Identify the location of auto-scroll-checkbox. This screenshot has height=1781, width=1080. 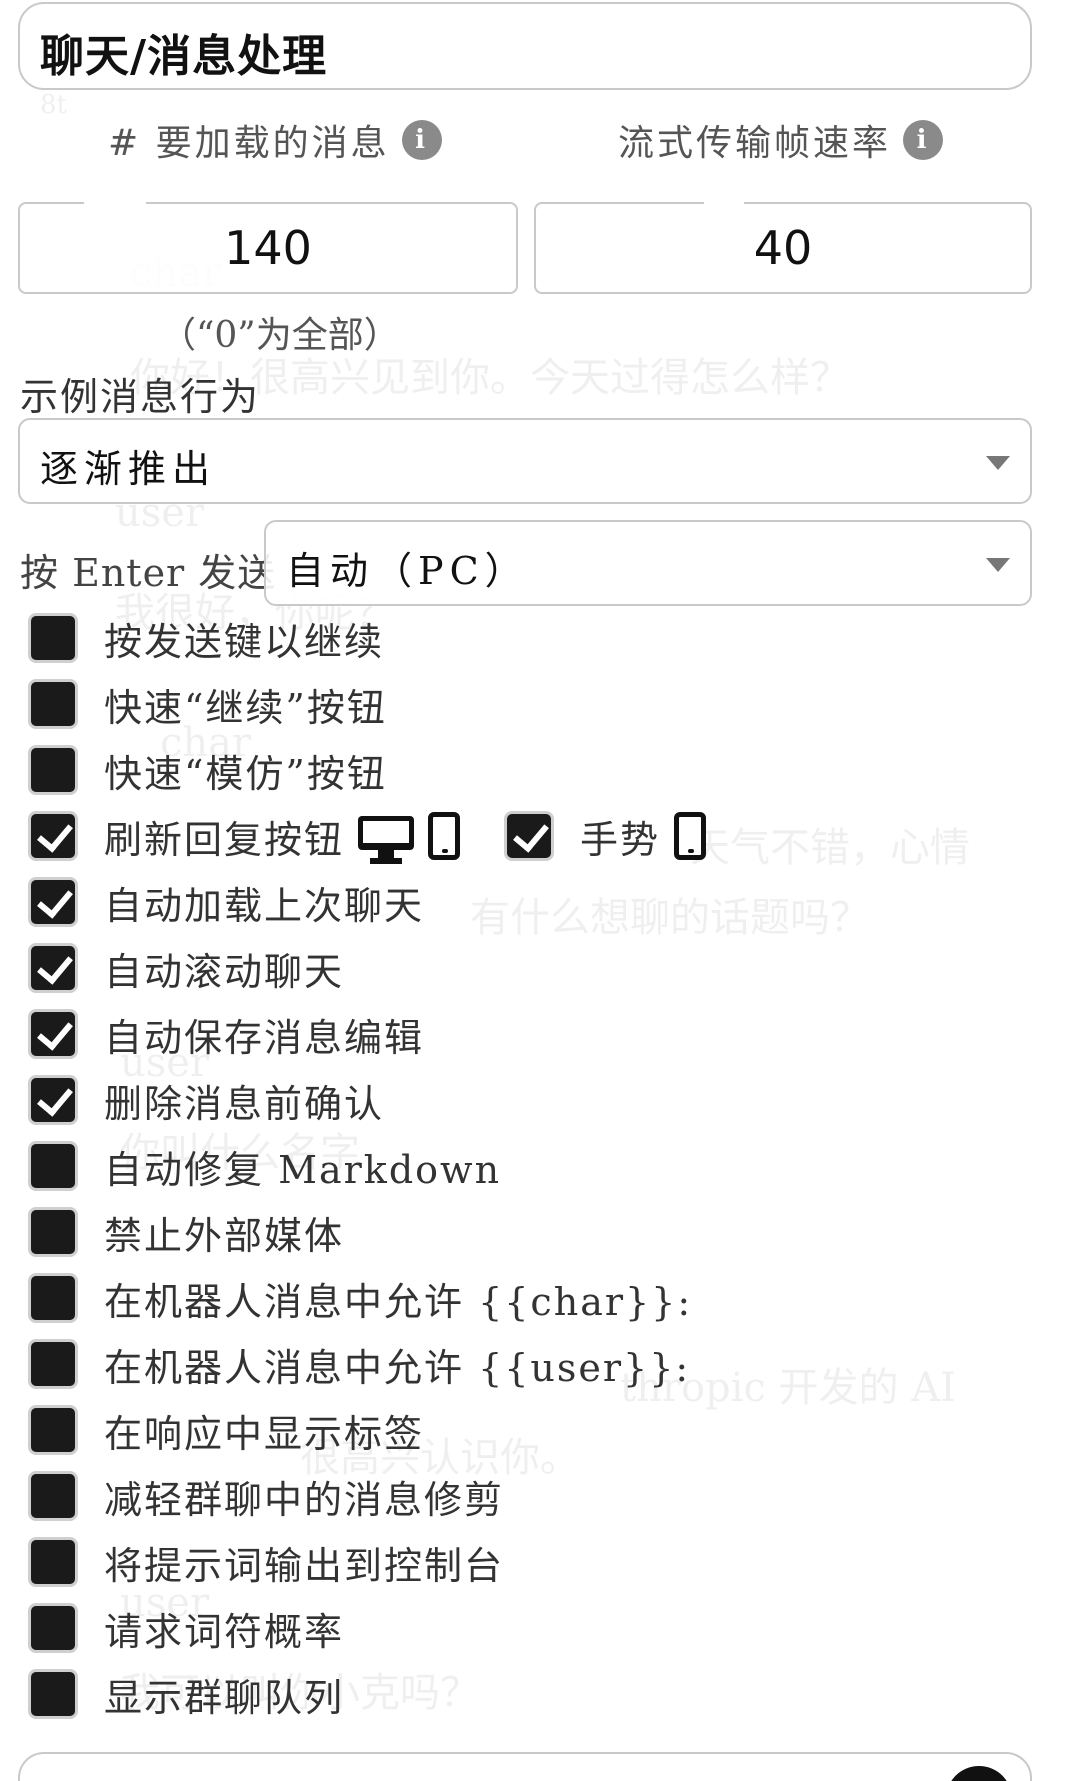
(53, 968).